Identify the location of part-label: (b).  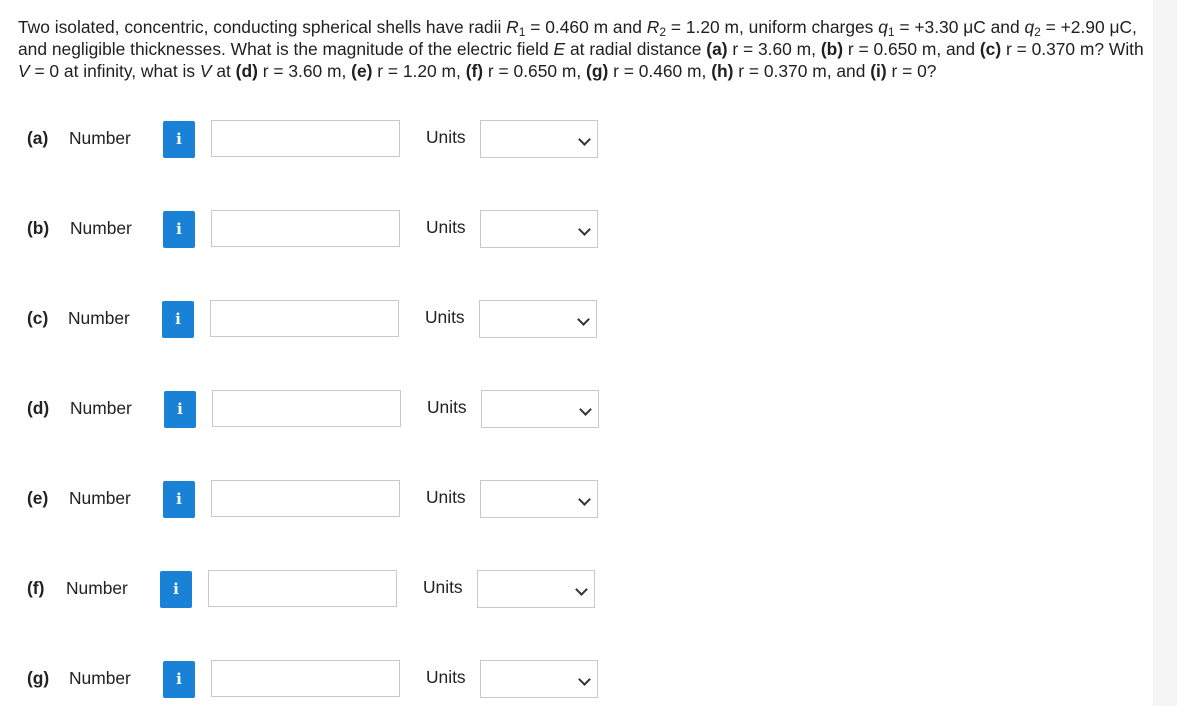
(38, 228).